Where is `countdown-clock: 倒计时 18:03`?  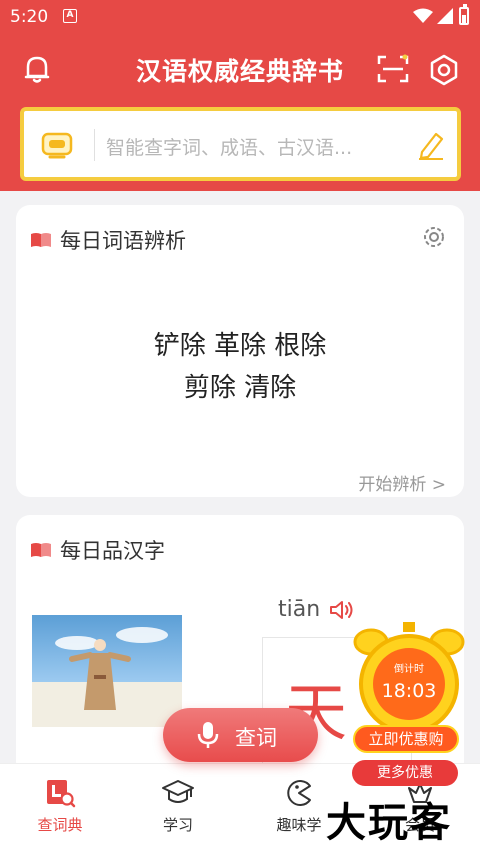
countdown-clock: 倒计时 18:03 is located at coordinates (409, 684).